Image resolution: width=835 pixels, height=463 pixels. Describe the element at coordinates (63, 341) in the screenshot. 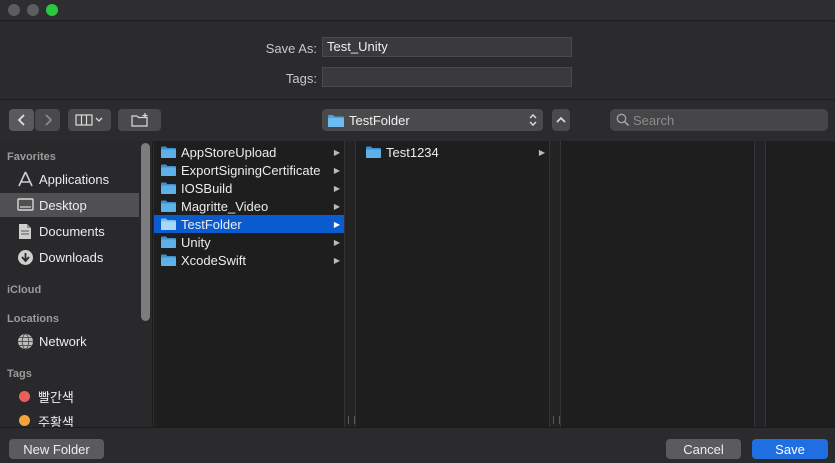

I see `sidebar-item-label: Network` at that location.